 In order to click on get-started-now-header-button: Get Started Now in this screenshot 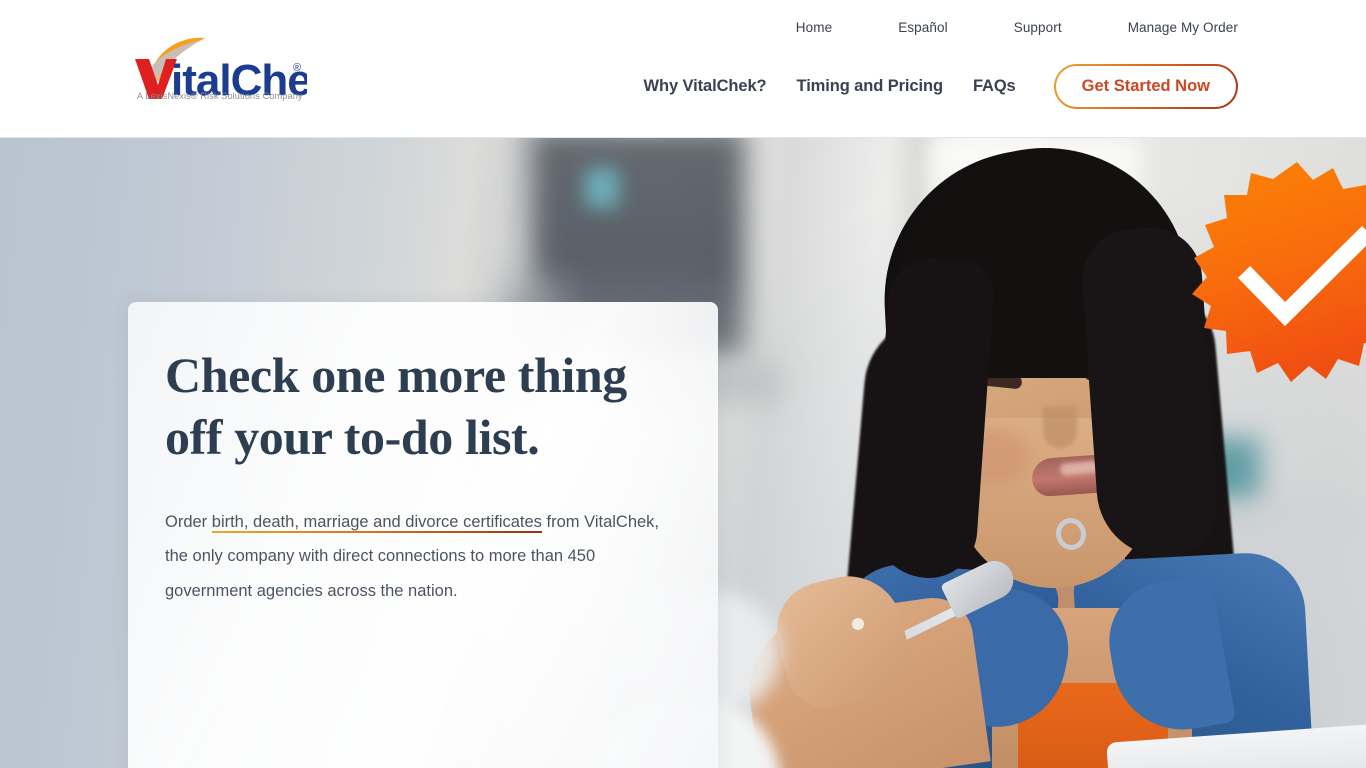, I will do `click(1146, 86)`.